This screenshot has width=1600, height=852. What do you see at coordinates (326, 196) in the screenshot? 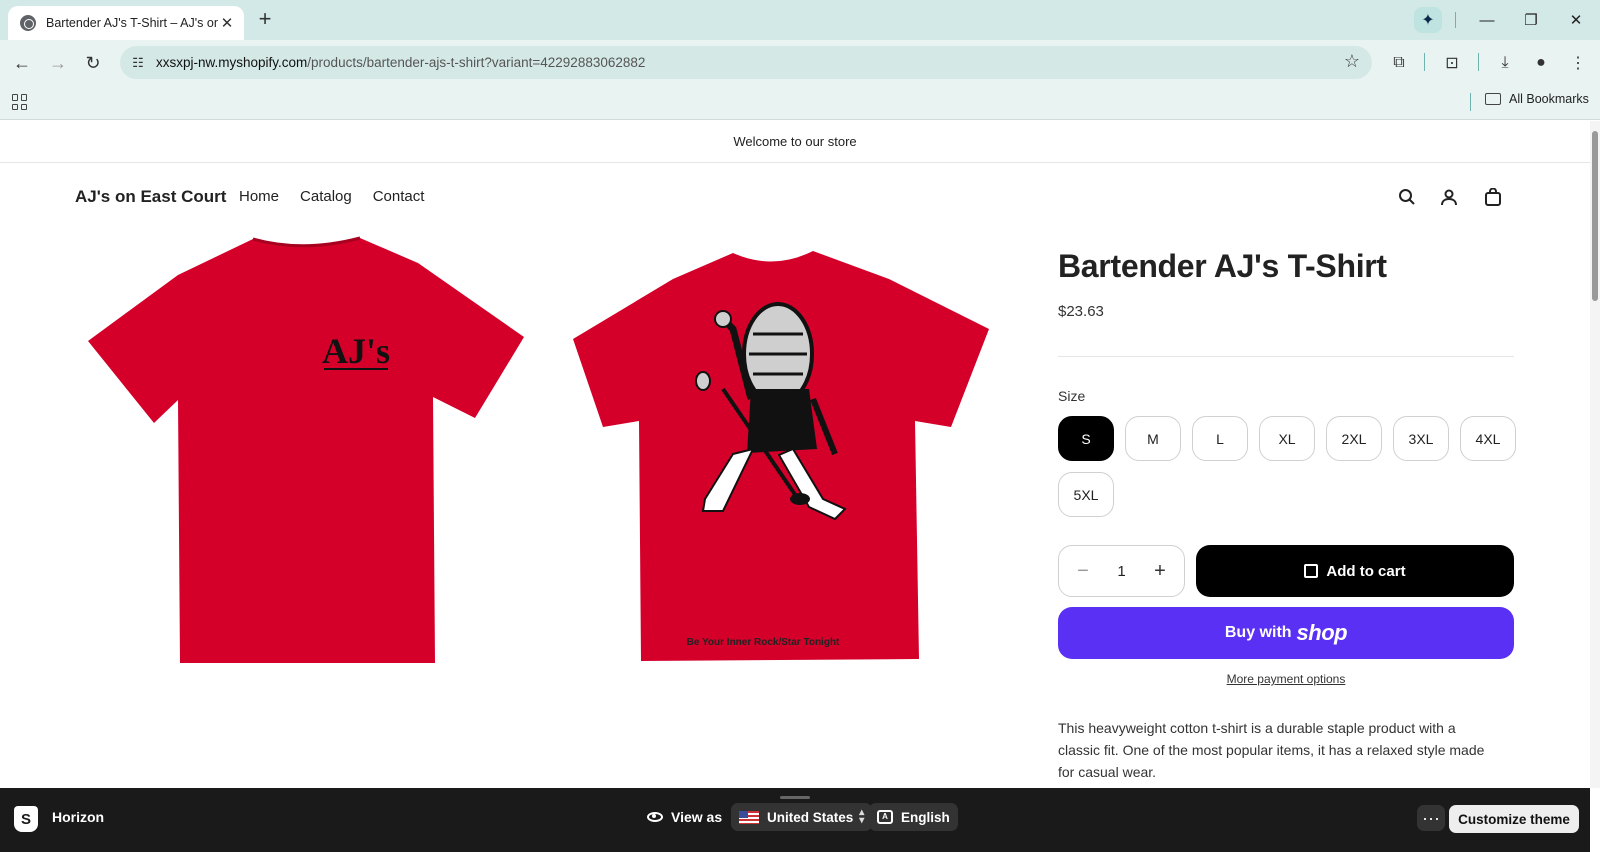
I see `nav-catalog: Catalog` at bounding box center [326, 196].